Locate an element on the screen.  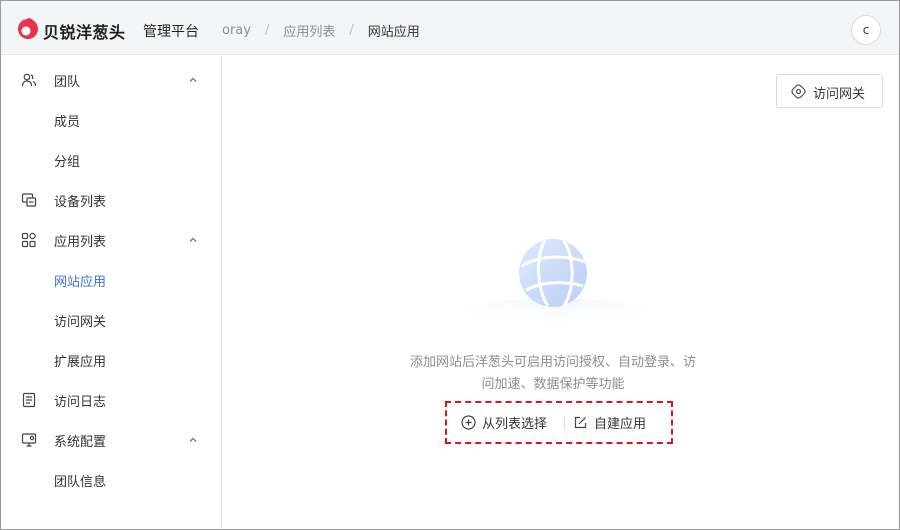
apps-icon is located at coordinates (28, 240).